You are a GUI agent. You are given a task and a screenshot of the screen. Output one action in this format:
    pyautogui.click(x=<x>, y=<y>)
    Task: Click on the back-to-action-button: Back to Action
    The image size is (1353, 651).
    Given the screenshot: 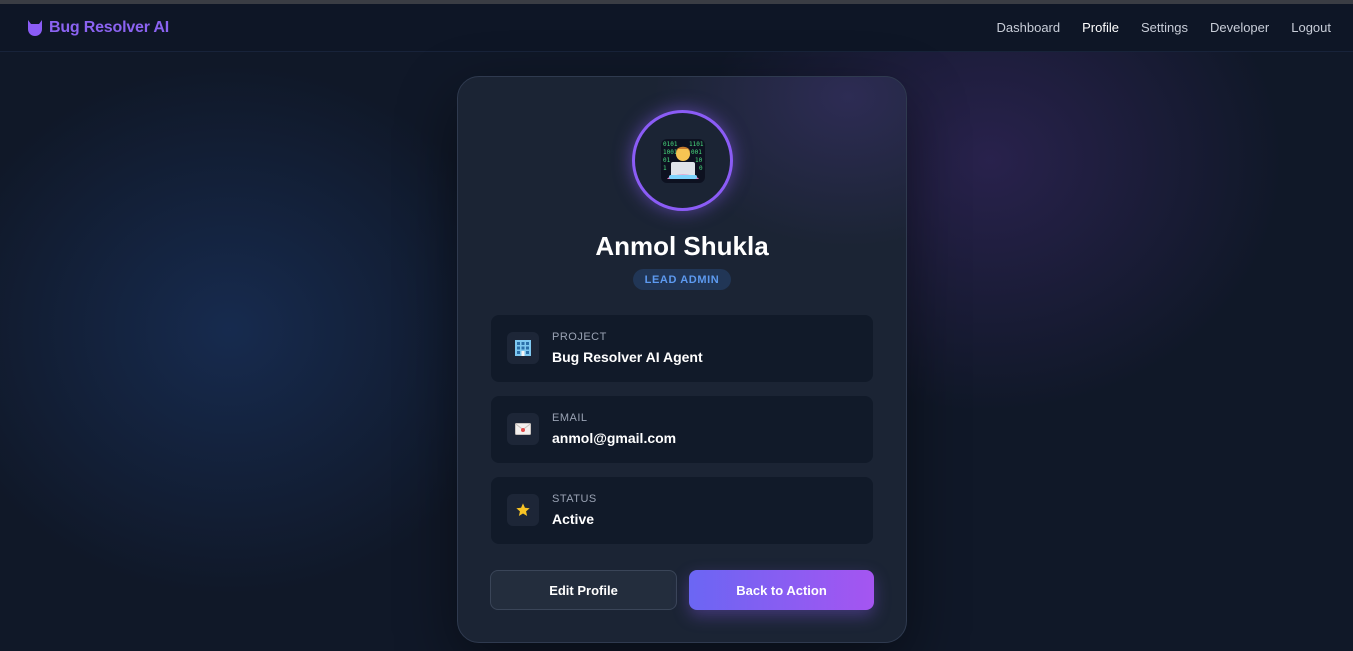 What is the action you would take?
    pyautogui.click(x=781, y=590)
    